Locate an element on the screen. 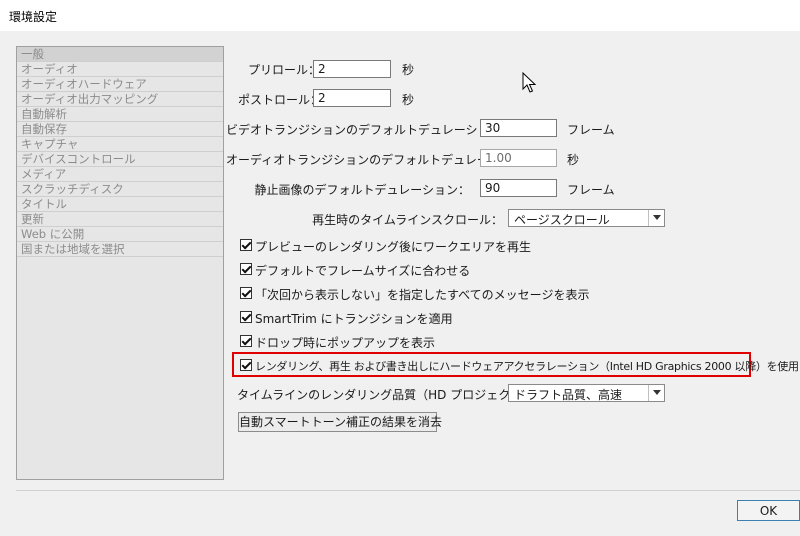 This screenshot has height=536, width=800. timeline-scroll-select: ページスクロール is located at coordinates (586, 218).